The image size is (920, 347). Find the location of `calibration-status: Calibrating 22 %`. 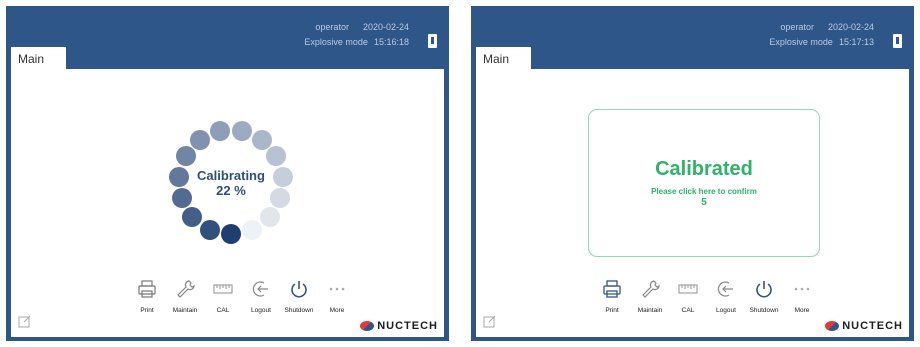

calibration-status: Calibrating 22 % is located at coordinates (231, 183).